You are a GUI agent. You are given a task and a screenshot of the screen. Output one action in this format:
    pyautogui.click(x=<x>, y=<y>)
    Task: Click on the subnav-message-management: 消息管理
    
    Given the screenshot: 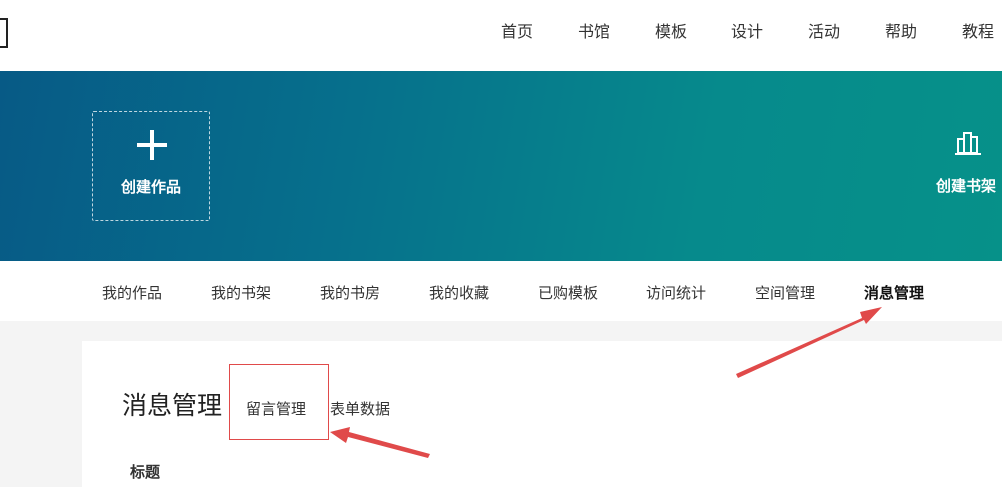 What is the action you would take?
    pyautogui.click(x=894, y=292)
    